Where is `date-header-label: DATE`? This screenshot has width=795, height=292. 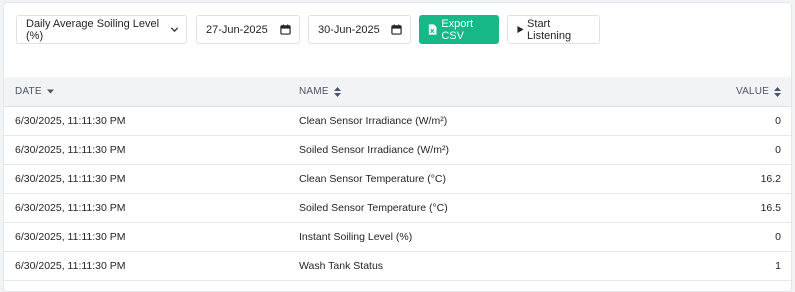
date-header-label: DATE is located at coordinates (28, 91).